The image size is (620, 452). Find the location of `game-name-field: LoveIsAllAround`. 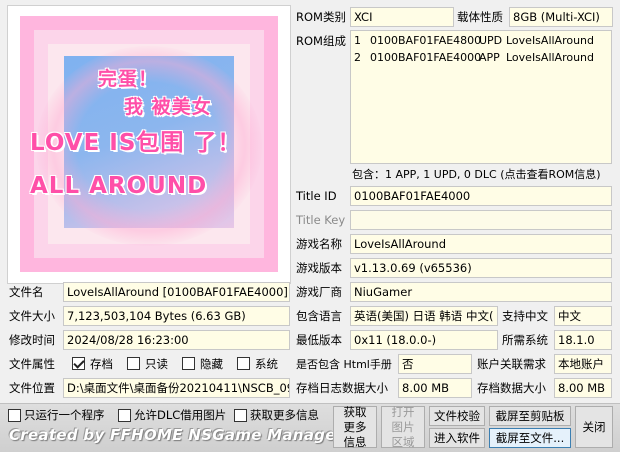

game-name-field: LoveIsAllAround is located at coordinates (481, 244).